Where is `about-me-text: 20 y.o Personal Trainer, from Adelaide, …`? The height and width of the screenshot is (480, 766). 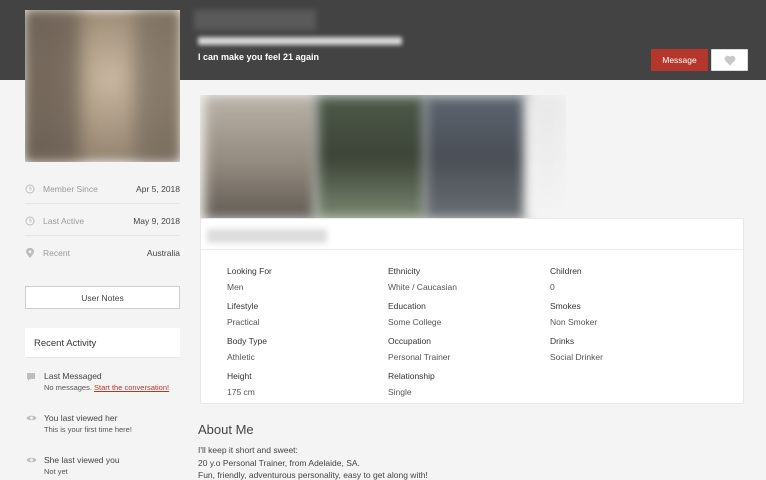 about-me-text: 20 y.o Personal Trainer, from Adelaide, … is located at coordinates (279, 463).